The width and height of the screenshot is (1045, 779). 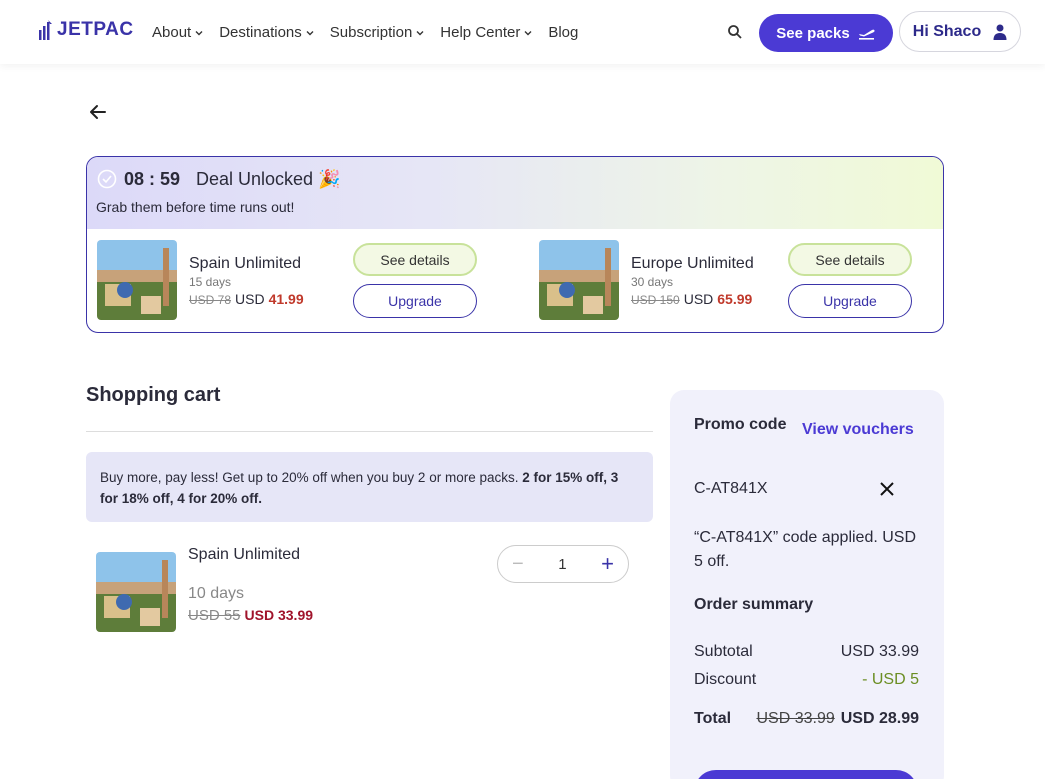 What do you see at coordinates (518, 564) in the screenshot?
I see `decrease-quantity-button: −` at bounding box center [518, 564].